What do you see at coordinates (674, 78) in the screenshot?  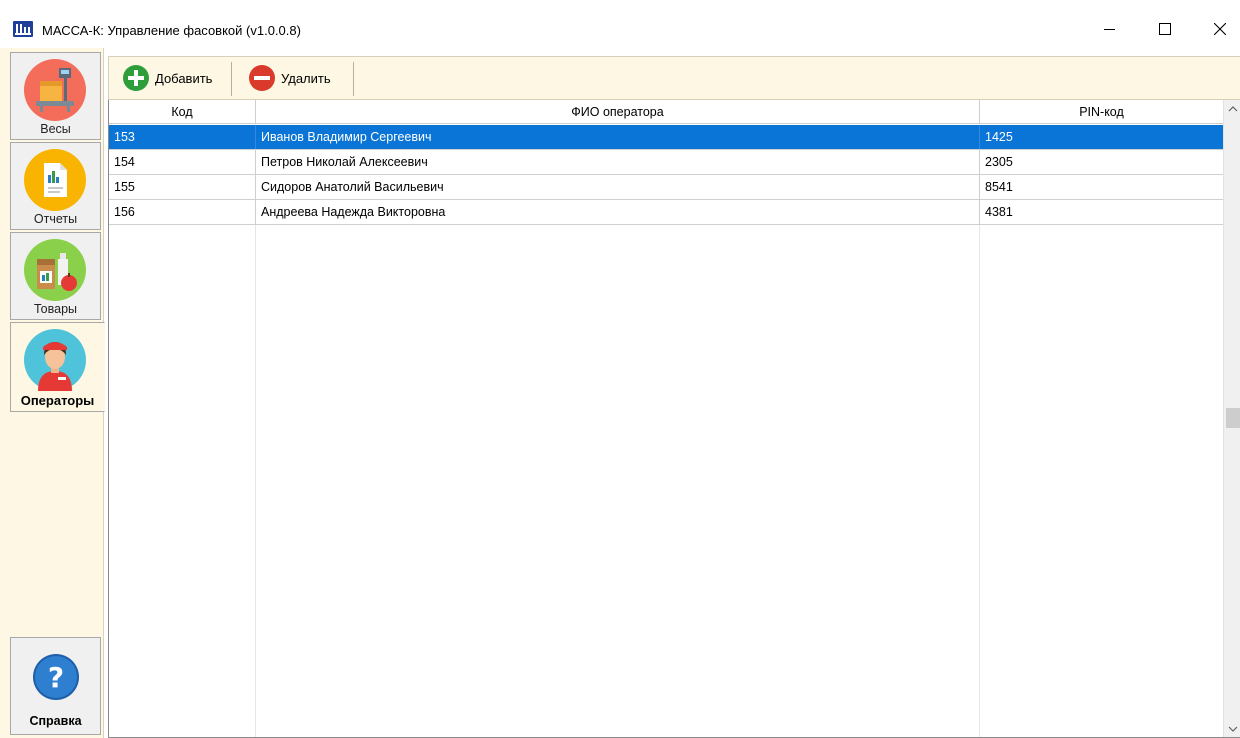 I see `toolbar: Добавить Удалить` at bounding box center [674, 78].